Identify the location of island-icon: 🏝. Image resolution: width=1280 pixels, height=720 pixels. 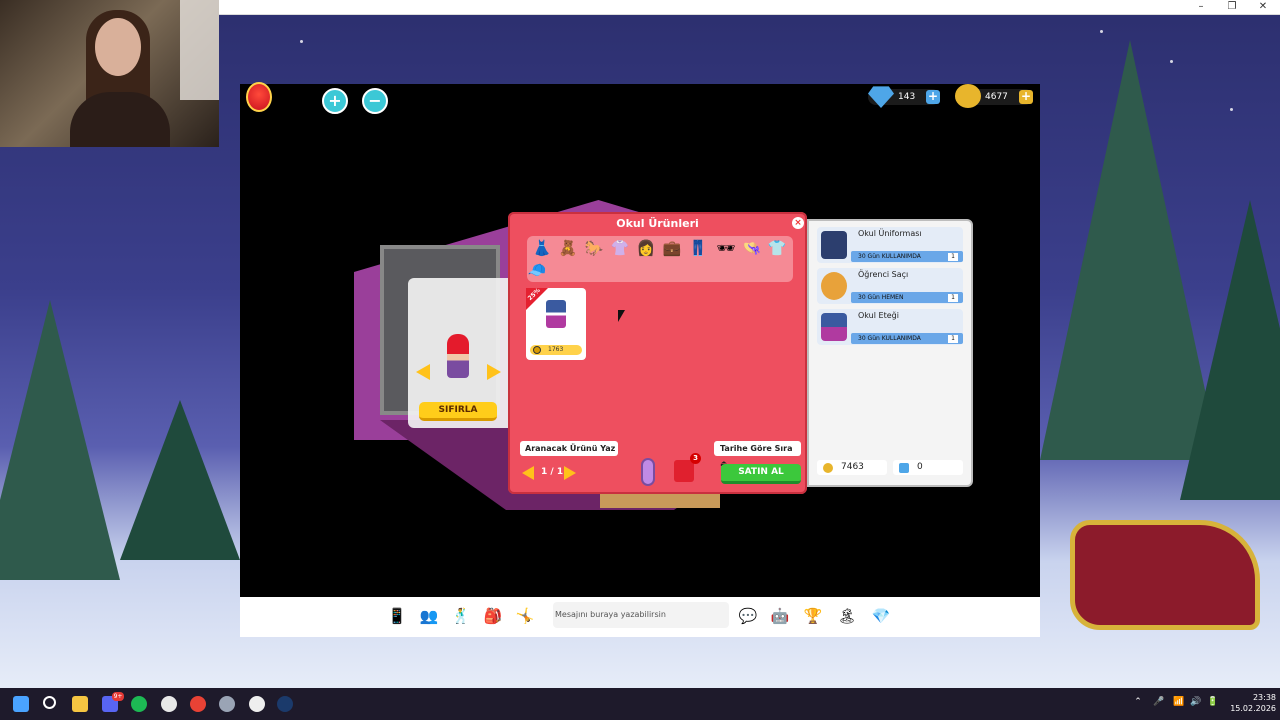
(847, 616).